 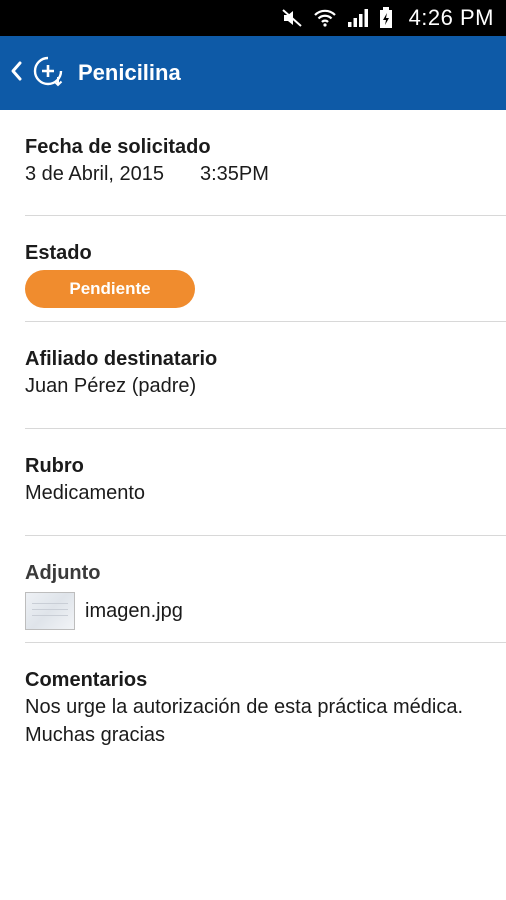 I want to click on section-afiliado: Afiliado destinatario Juan Pérez (padre), so click(x=265, y=375).